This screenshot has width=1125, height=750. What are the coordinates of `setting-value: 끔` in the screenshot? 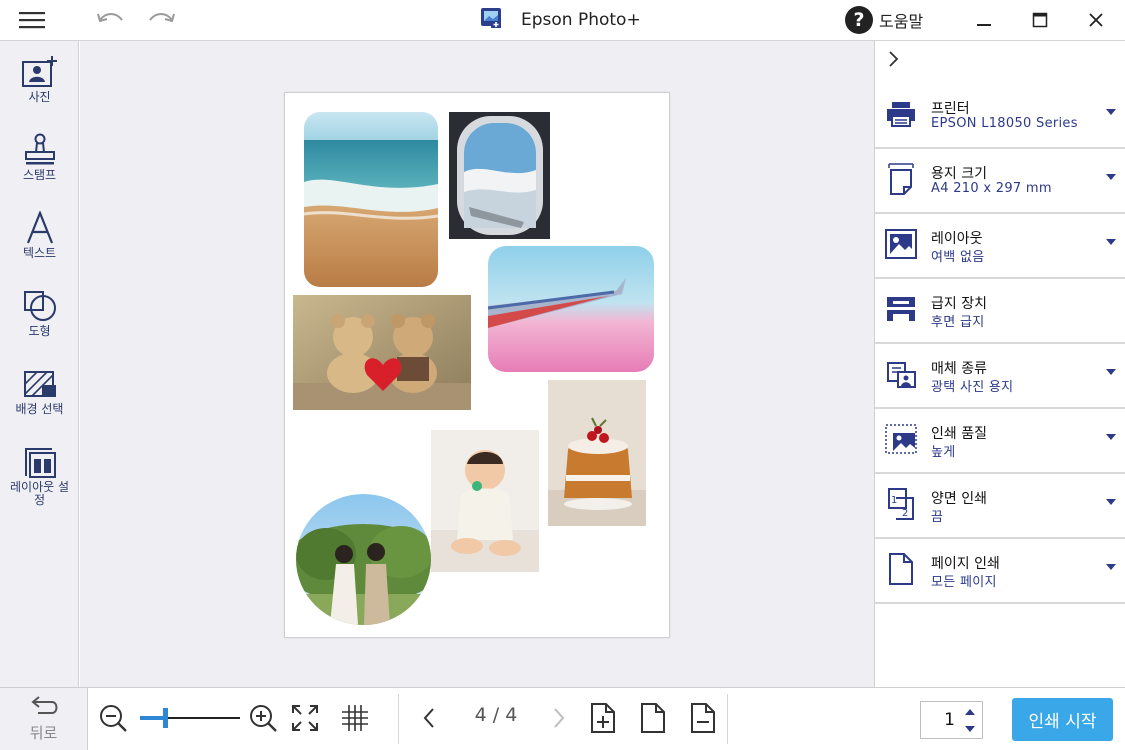 It's located at (937, 517).